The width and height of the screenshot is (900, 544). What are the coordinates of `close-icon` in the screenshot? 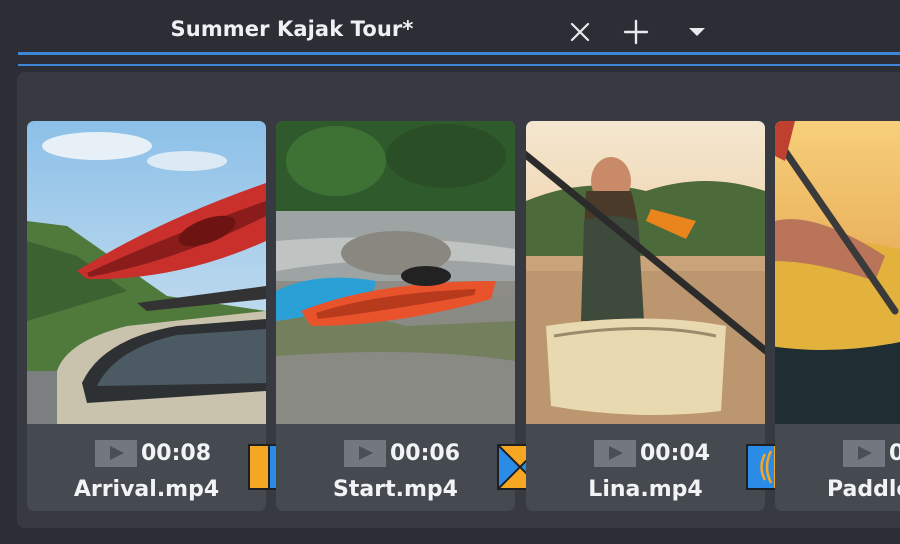 It's located at (580, 32).